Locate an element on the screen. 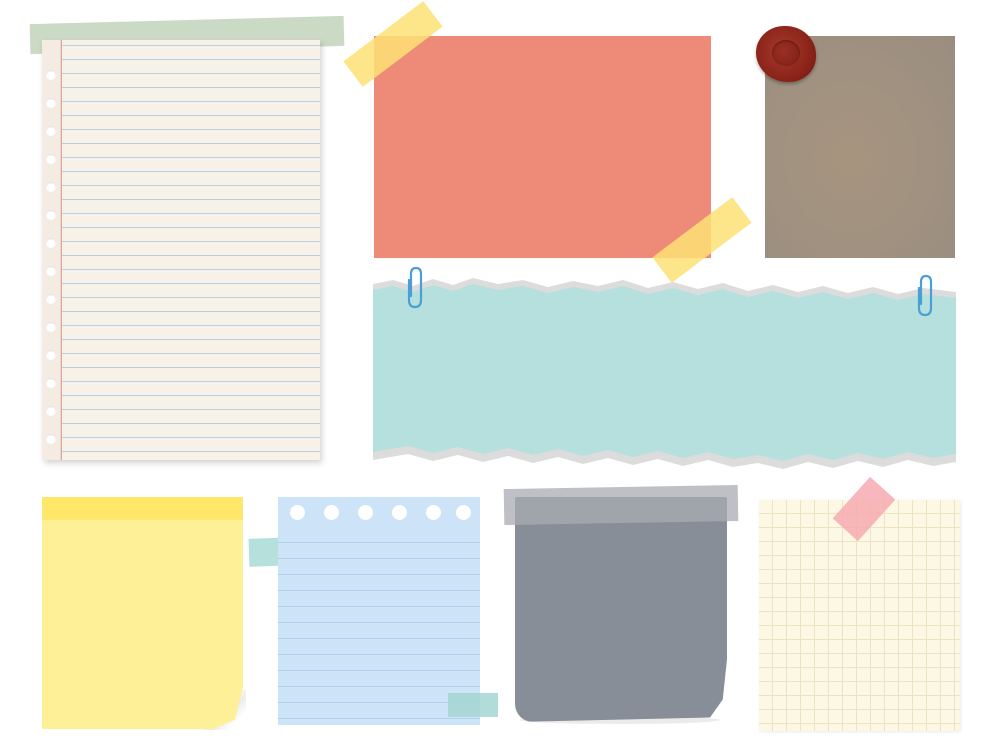  torn-strip-paper is located at coordinates (664, 372).